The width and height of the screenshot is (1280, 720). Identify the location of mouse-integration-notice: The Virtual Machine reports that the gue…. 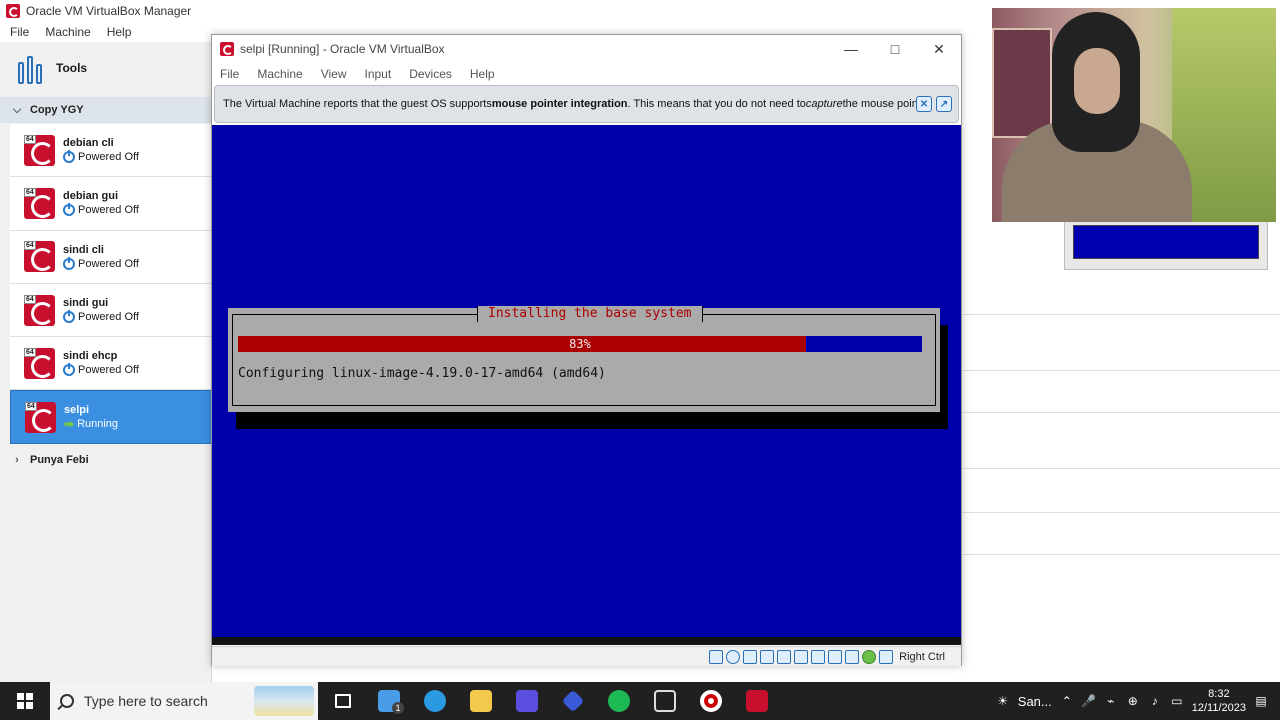
(586, 104).